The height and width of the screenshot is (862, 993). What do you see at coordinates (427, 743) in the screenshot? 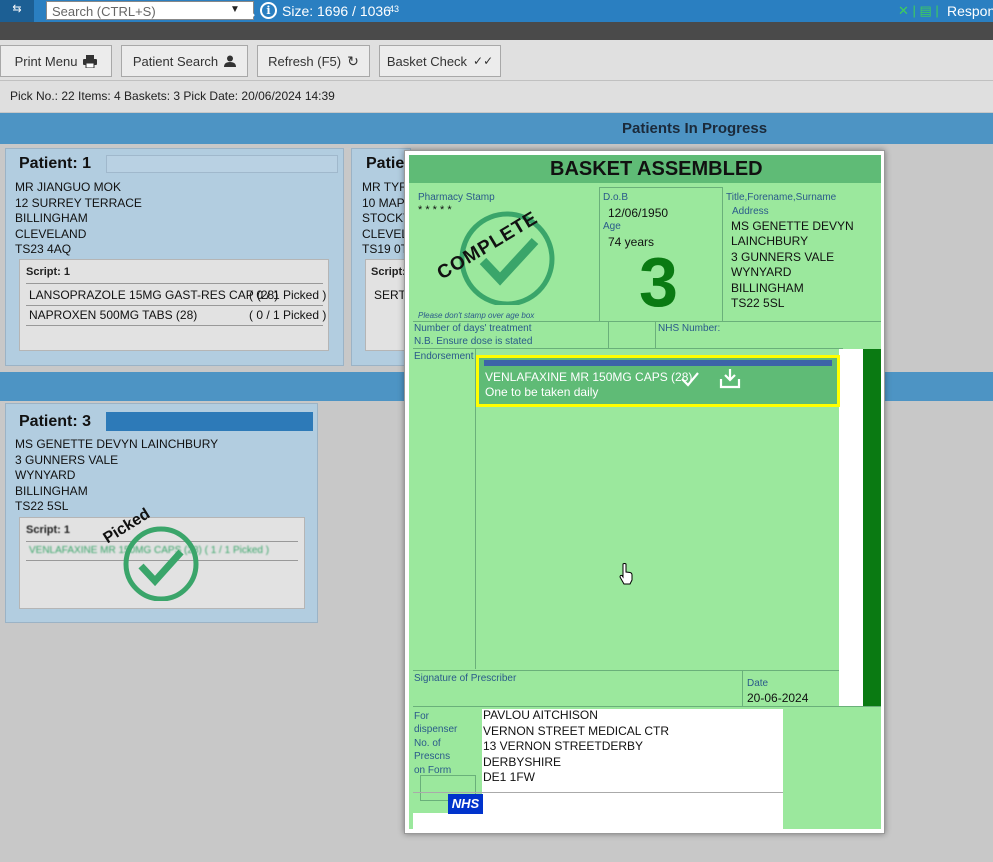
I see `for-dispenser-line: No. of` at bounding box center [427, 743].